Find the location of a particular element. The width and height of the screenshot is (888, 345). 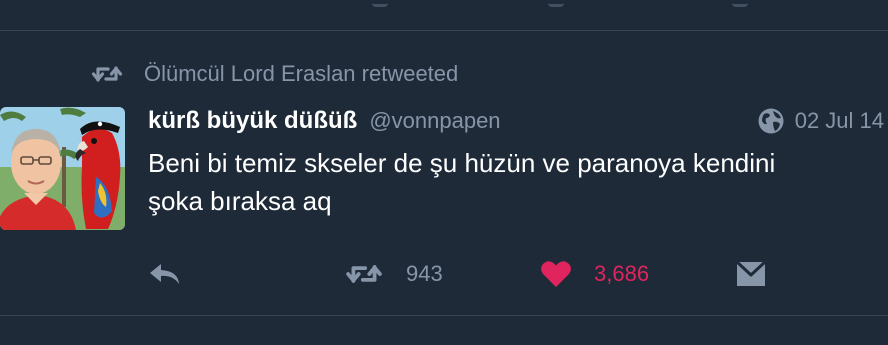

retweet-button: 943 is located at coordinates (393, 274).